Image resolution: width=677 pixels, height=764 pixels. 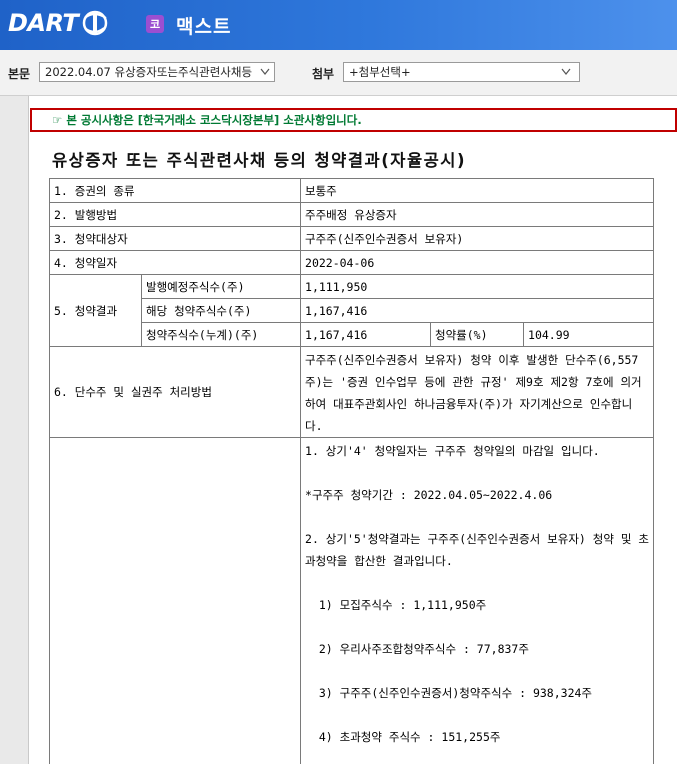 What do you see at coordinates (338, 73) in the screenshot?
I see `document-toolbar: 본문 2022.04.07 유상증자또는주식관련사채등 첨부 +첨부선택+` at bounding box center [338, 73].